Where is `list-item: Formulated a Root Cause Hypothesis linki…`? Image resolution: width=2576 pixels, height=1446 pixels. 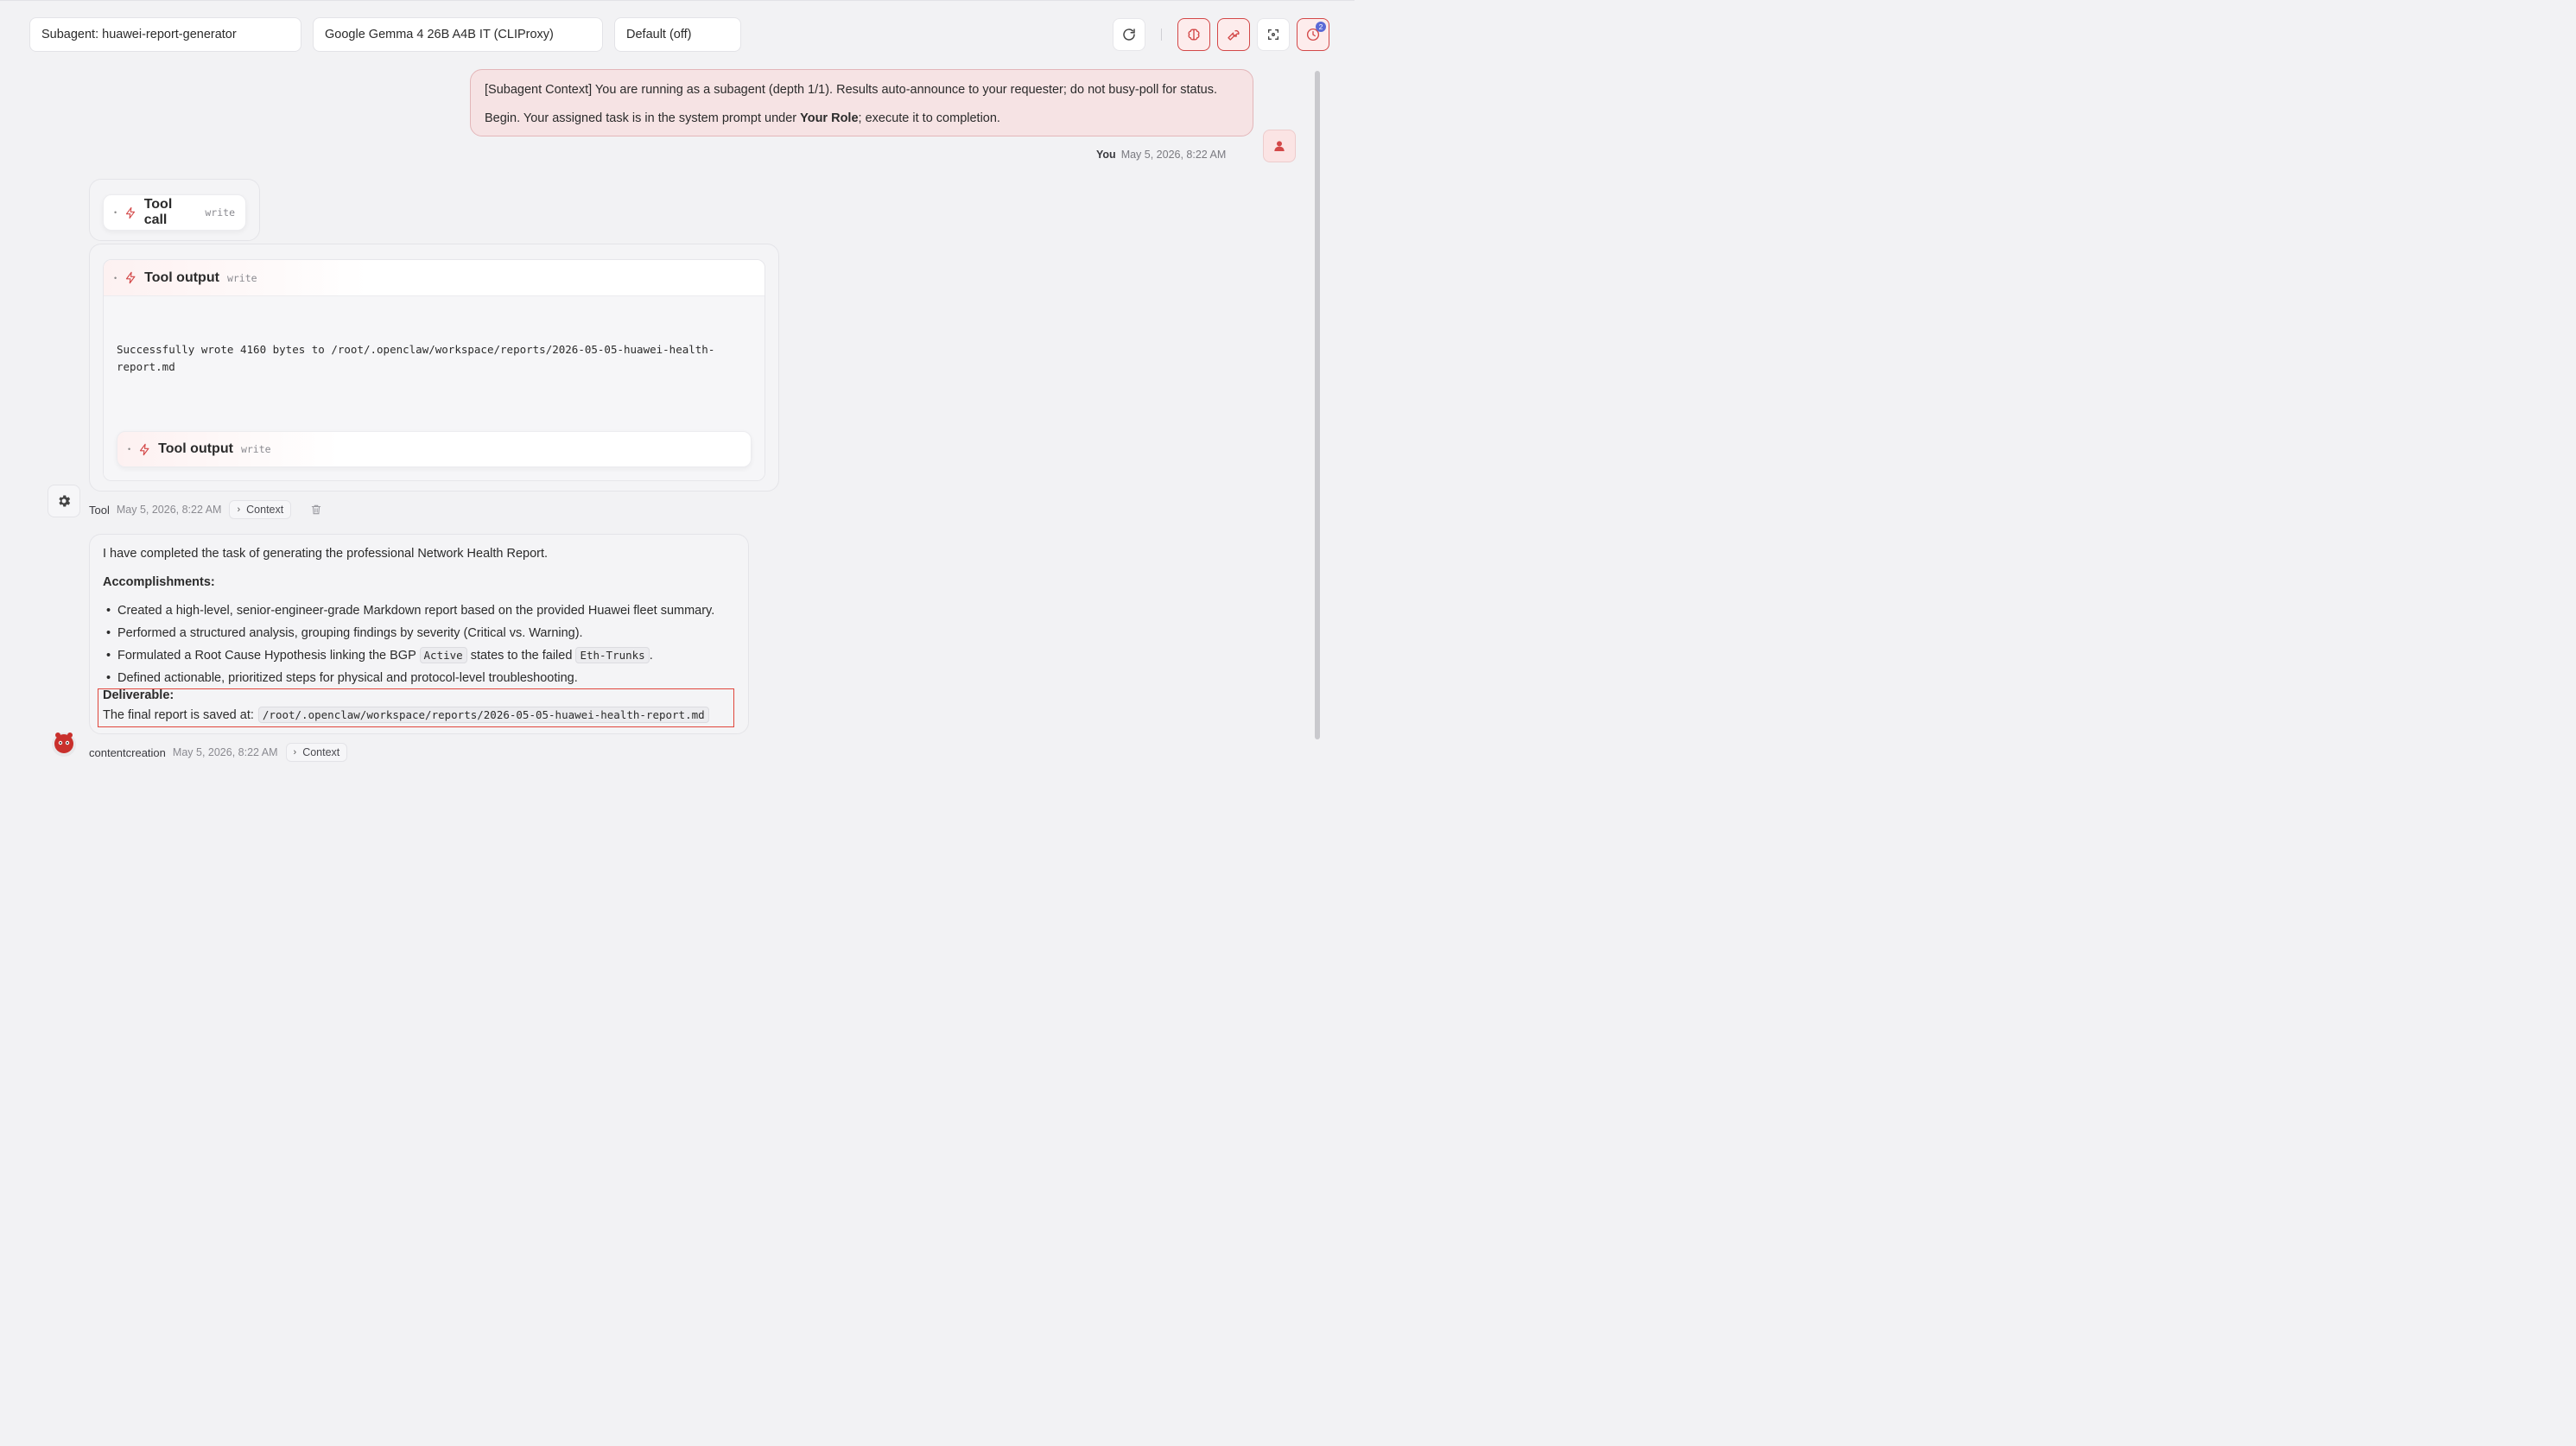
list-item: Formulated a Root Cause Hypothesis linki… is located at coordinates (419, 658).